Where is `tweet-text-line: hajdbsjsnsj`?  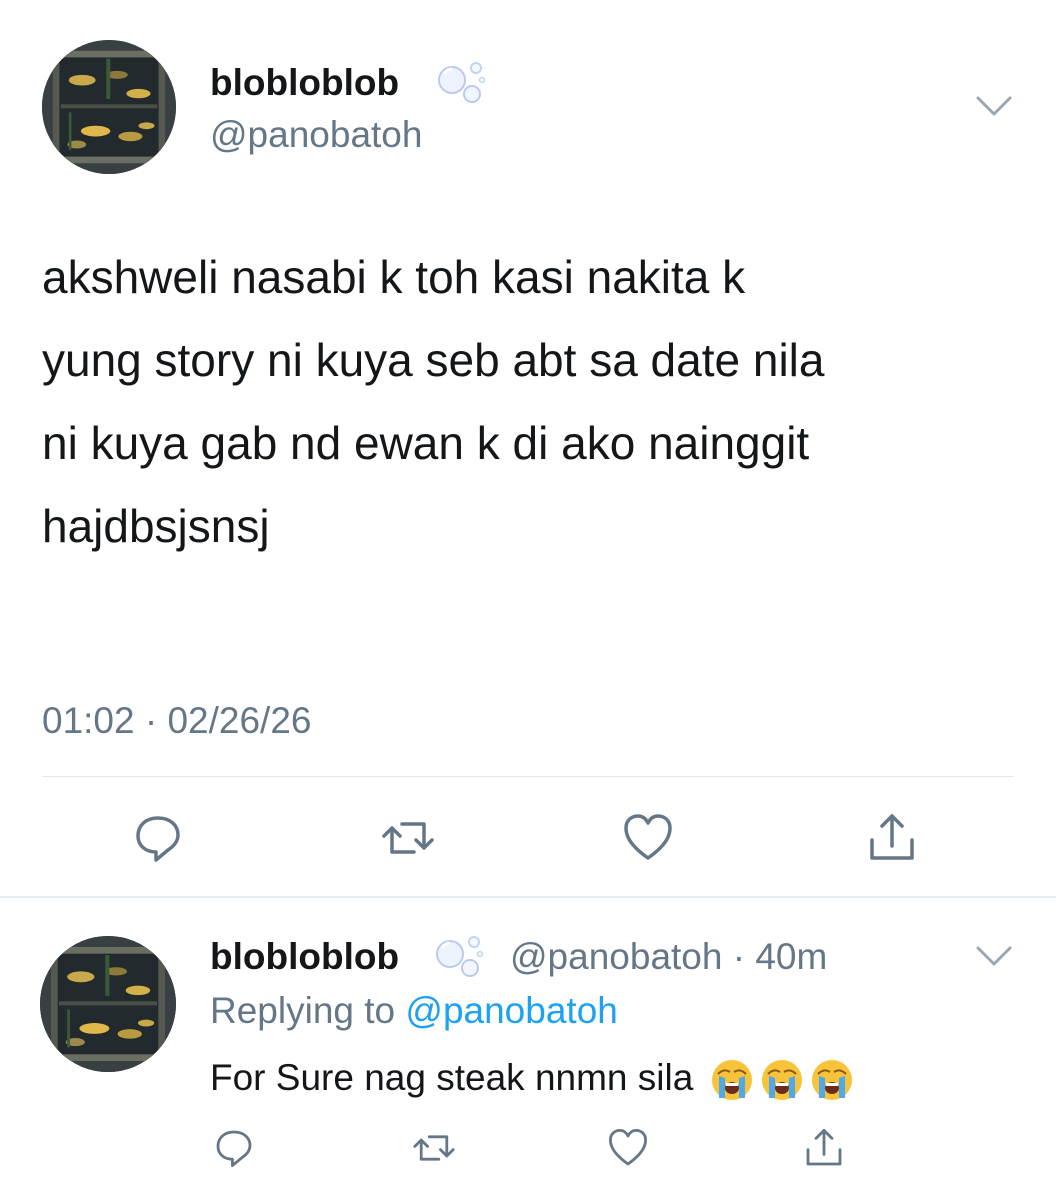 tweet-text-line: hajdbsjsnsj is located at coordinates (156, 526).